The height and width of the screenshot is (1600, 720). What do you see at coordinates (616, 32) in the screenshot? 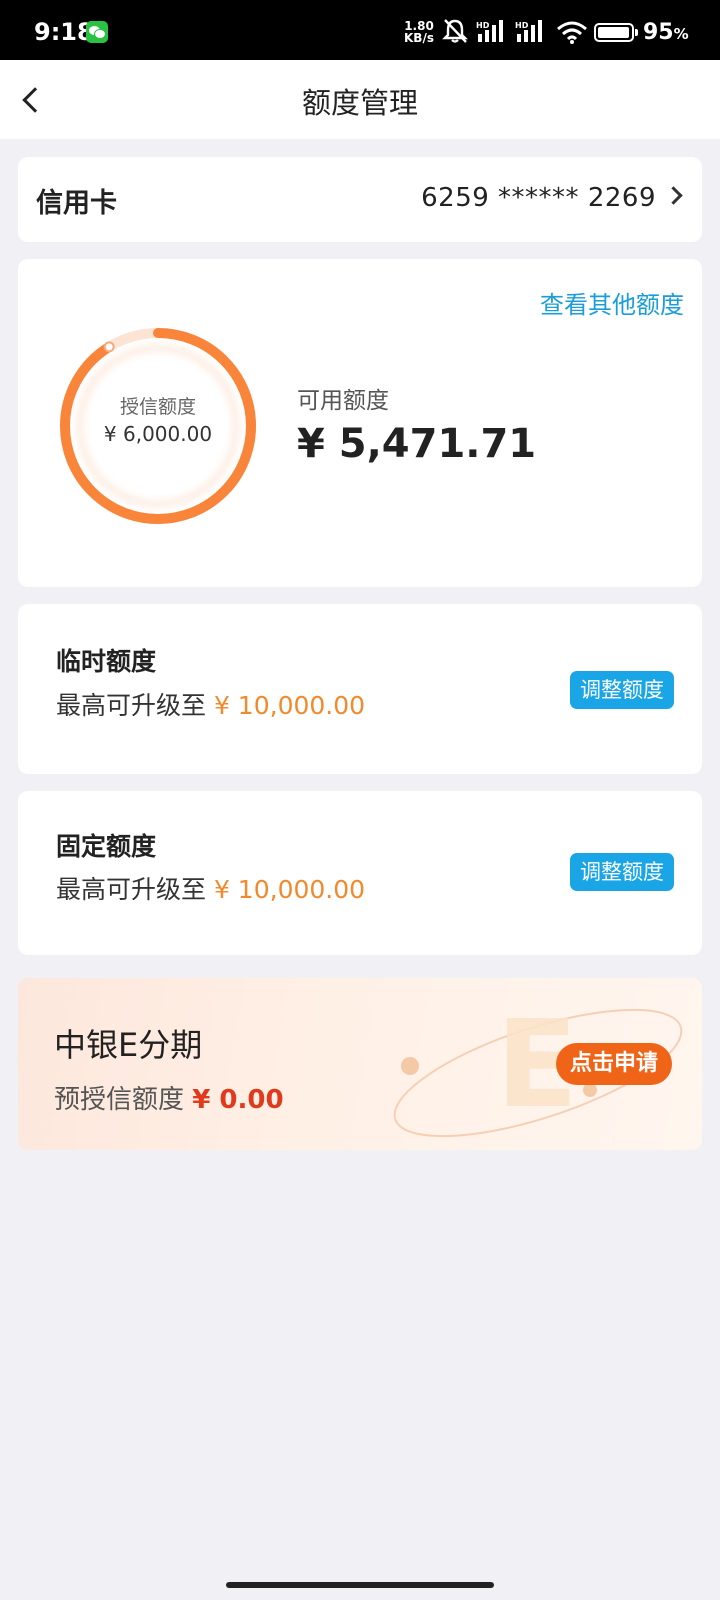
I see `battery-icon` at bounding box center [616, 32].